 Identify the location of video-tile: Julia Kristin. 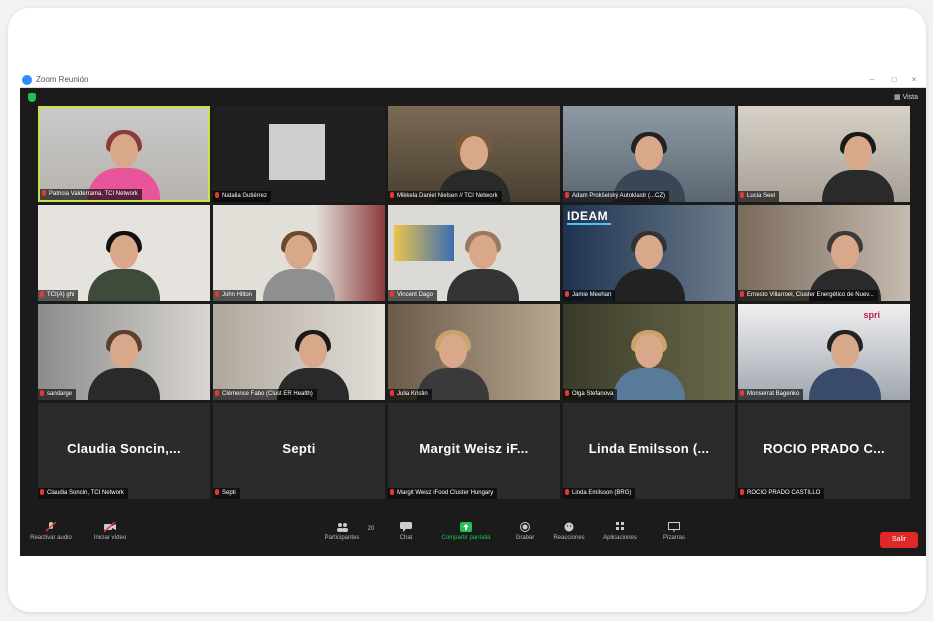
(474, 352).